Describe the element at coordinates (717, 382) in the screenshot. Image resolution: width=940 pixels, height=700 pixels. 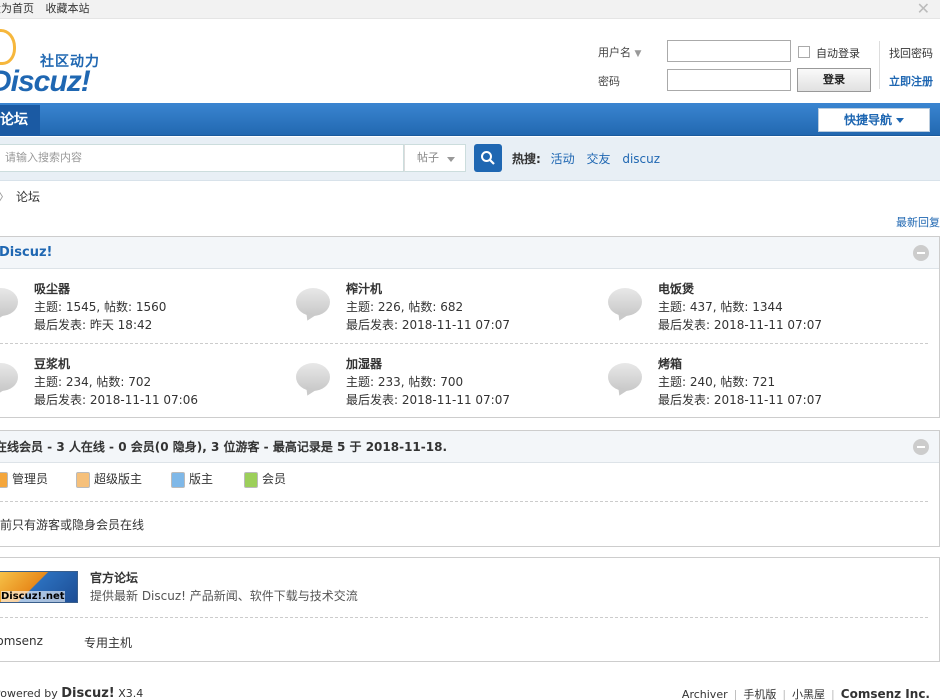
I see `forum-stats: 主题: 240, 帖数: 721` at that location.